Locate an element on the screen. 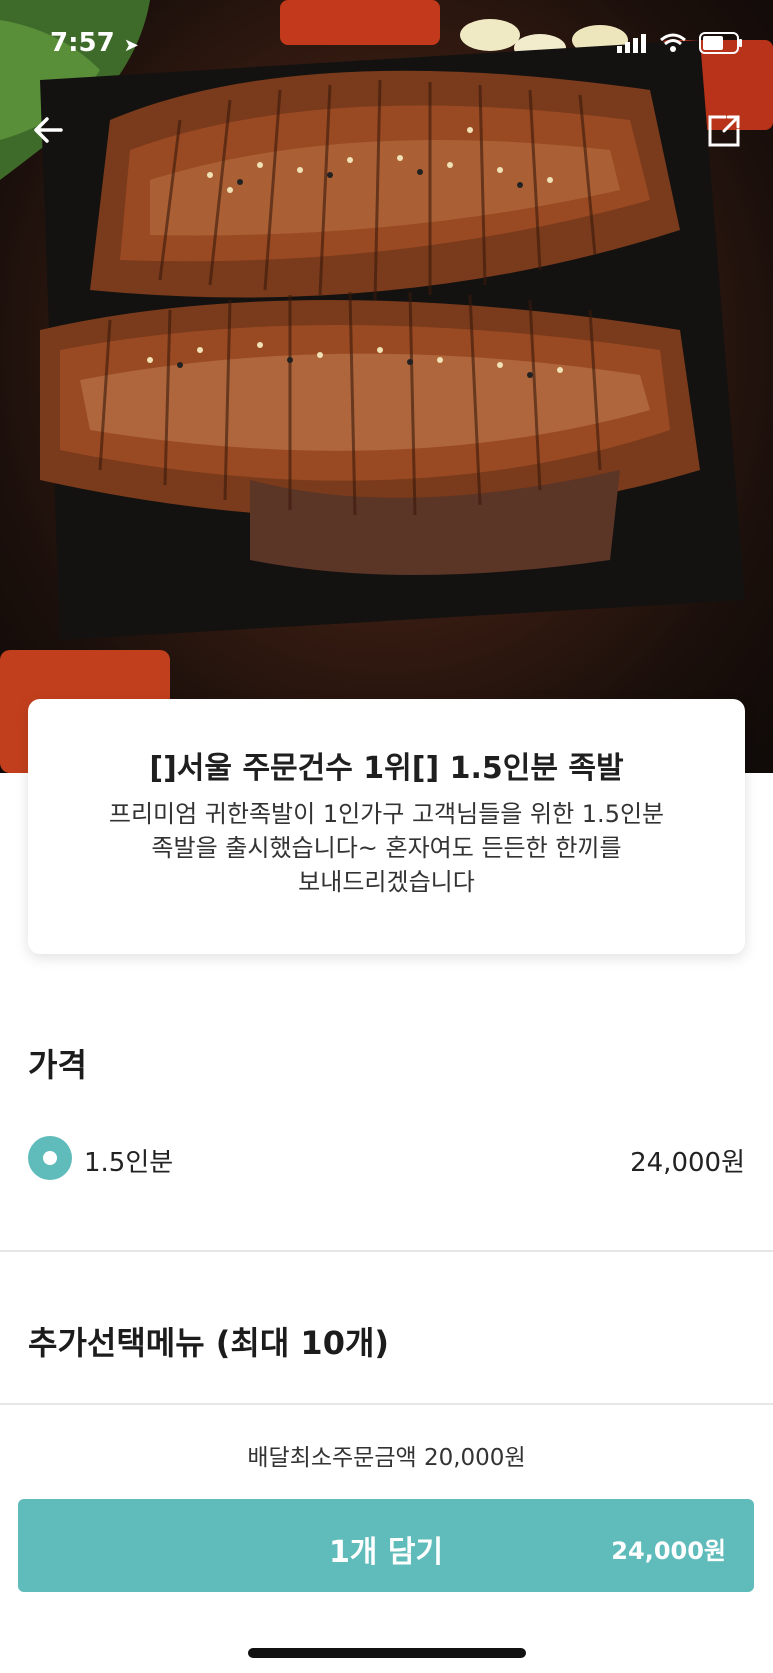 This screenshot has height=1673, width=773. description-line: 프리미엄 귀한족발이 1인가구 고객님들을 위한 1.5인분 is located at coordinates (386, 814).